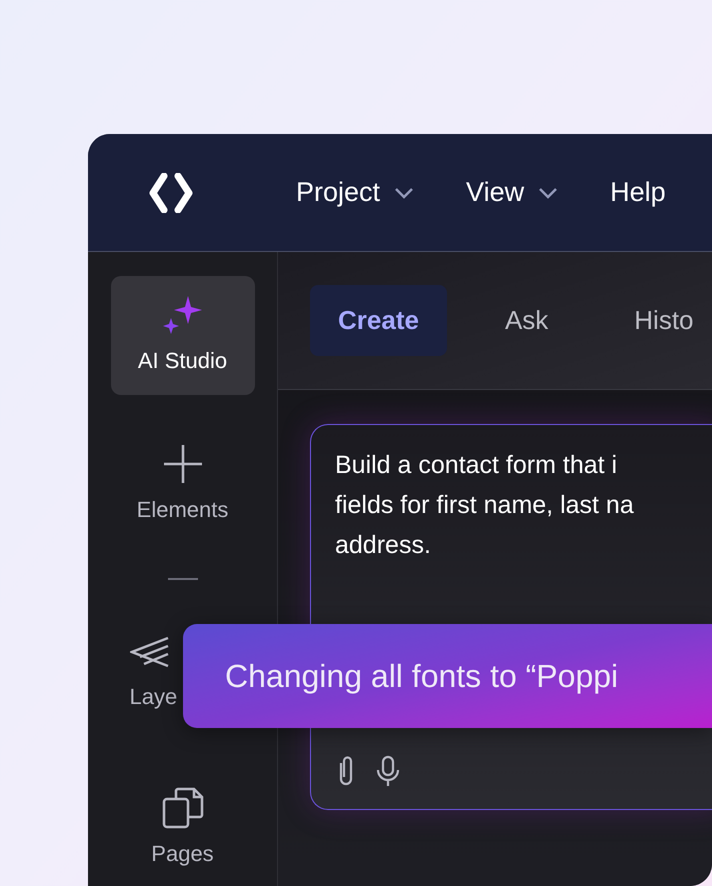  Describe the element at coordinates (183, 315) in the screenshot. I see `sparkle-icon` at that location.